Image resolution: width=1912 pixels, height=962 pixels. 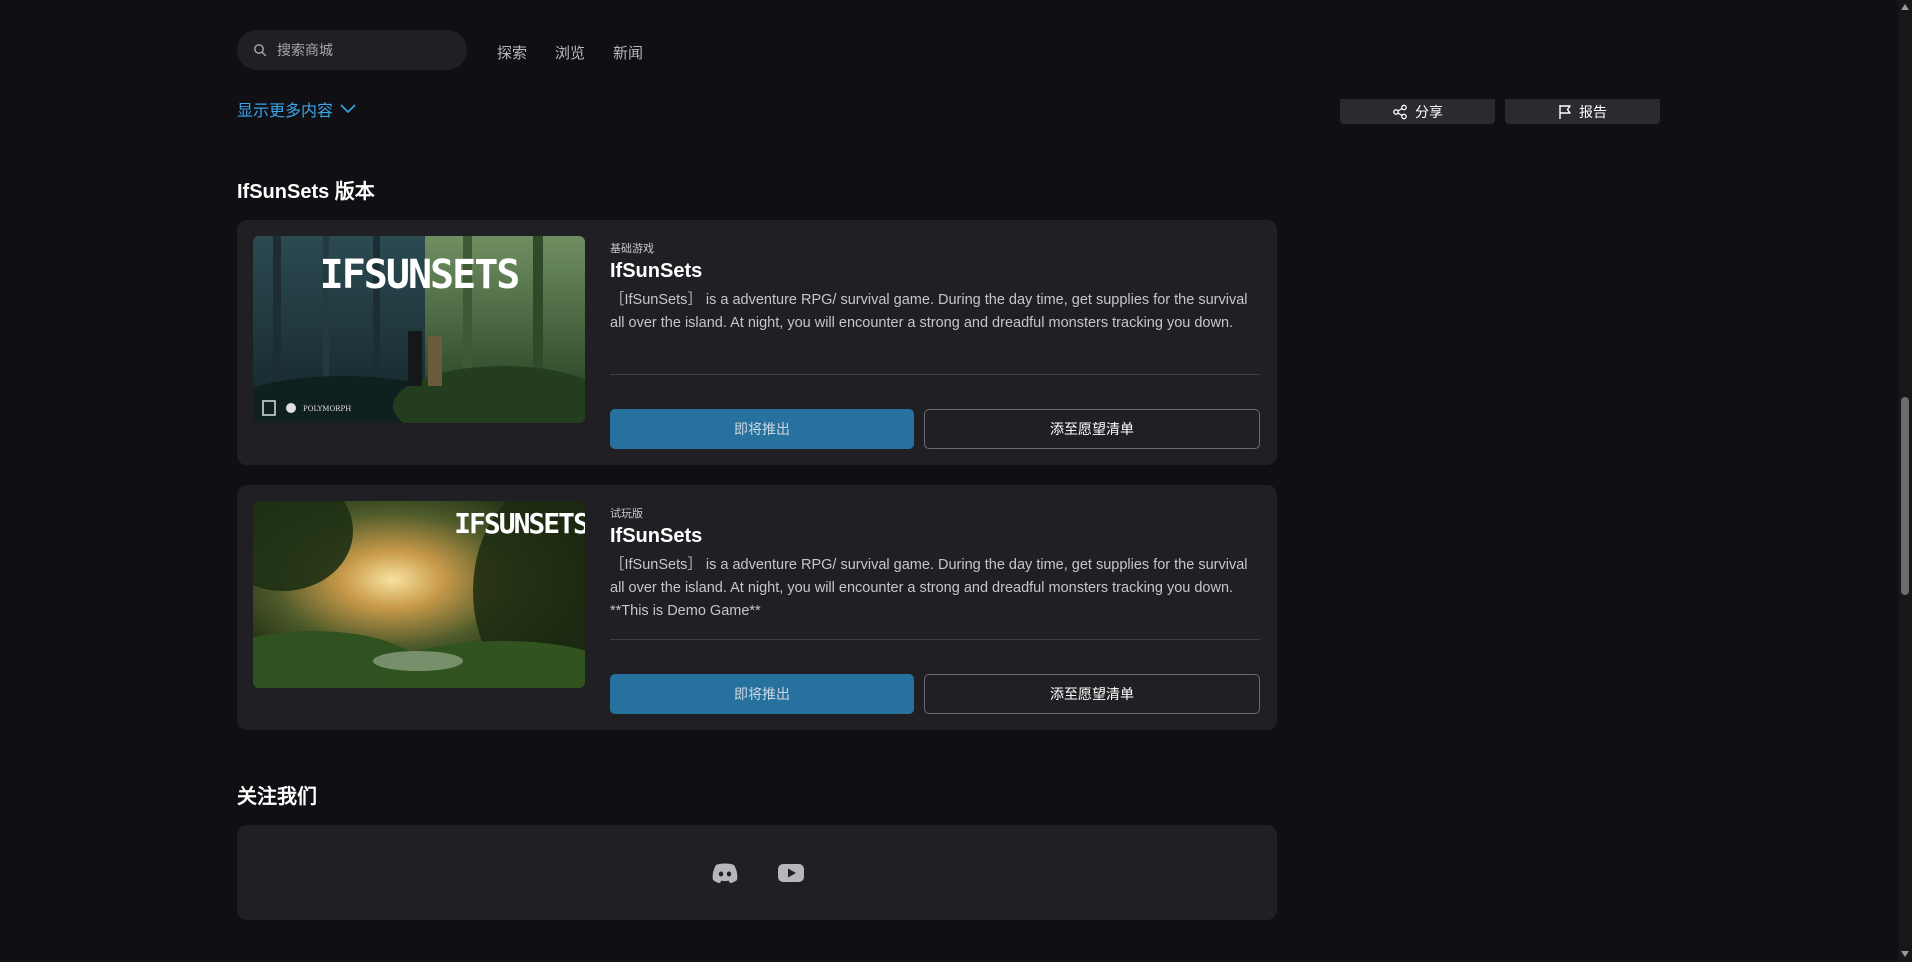 What do you see at coordinates (1400, 111) in the screenshot?
I see `share-icon` at bounding box center [1400, 111].